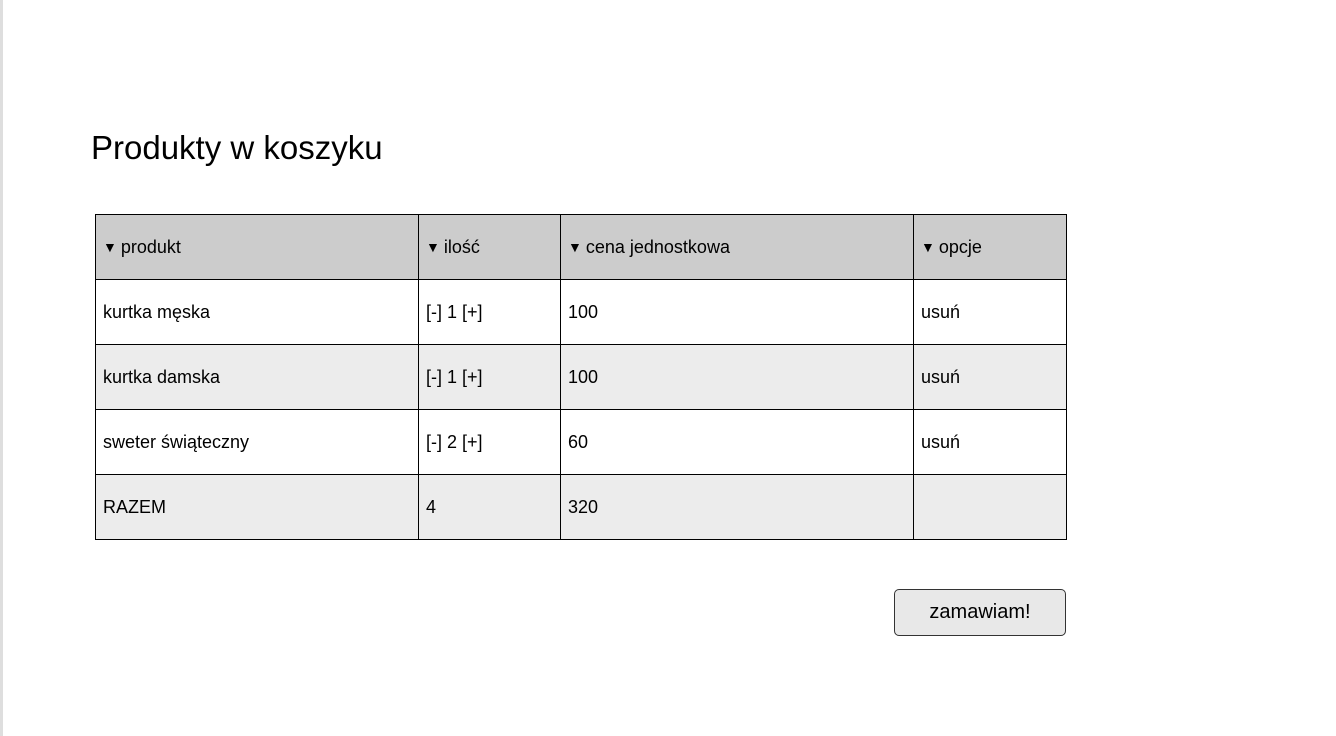  Describe the element at coordinates (489, 507) in the screenshot. I see `total-quantity: 4` at that location.